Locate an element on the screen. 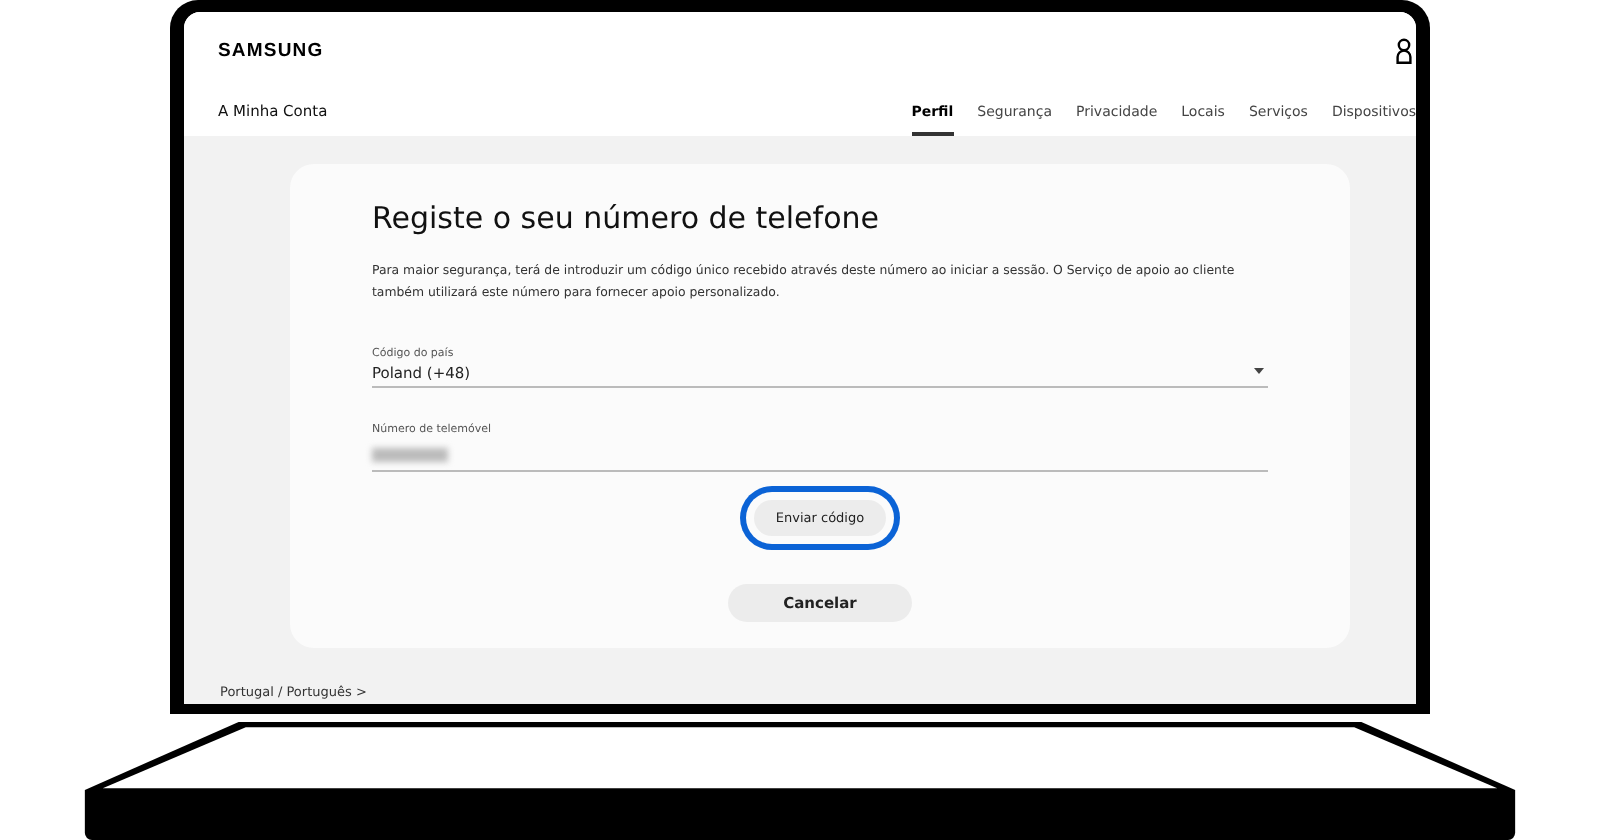  brand-logo: SAMSUNG is located at coordinates (271, 50).